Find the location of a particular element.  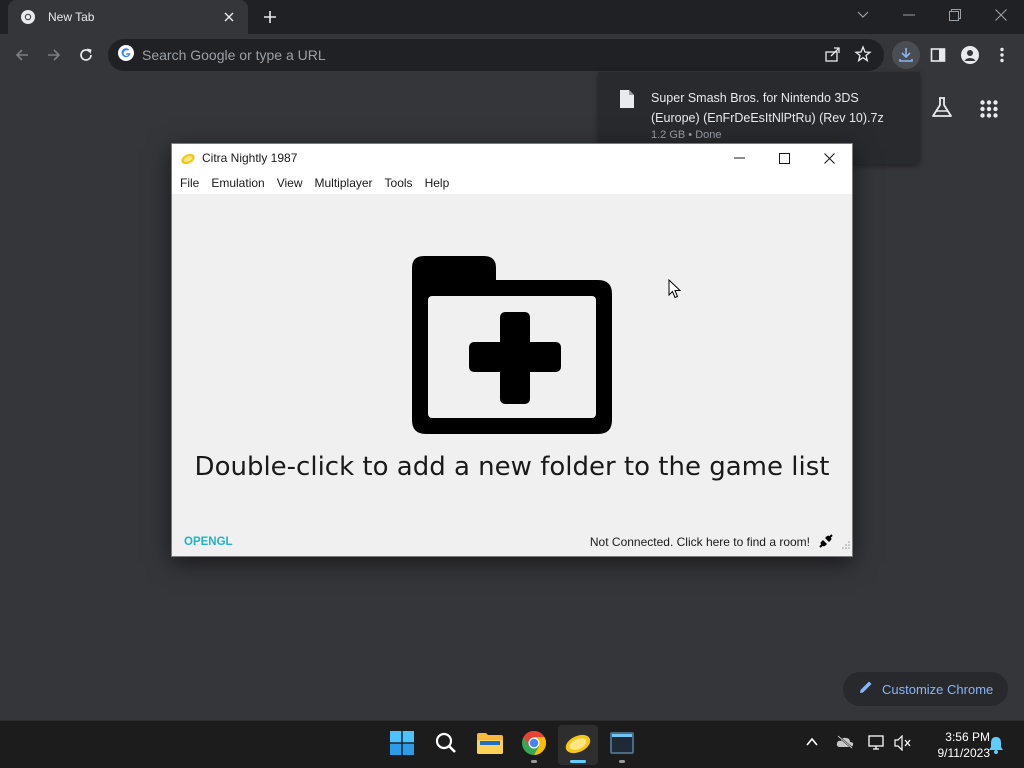

citra-maximize-button is located at coordinates (784, 158).